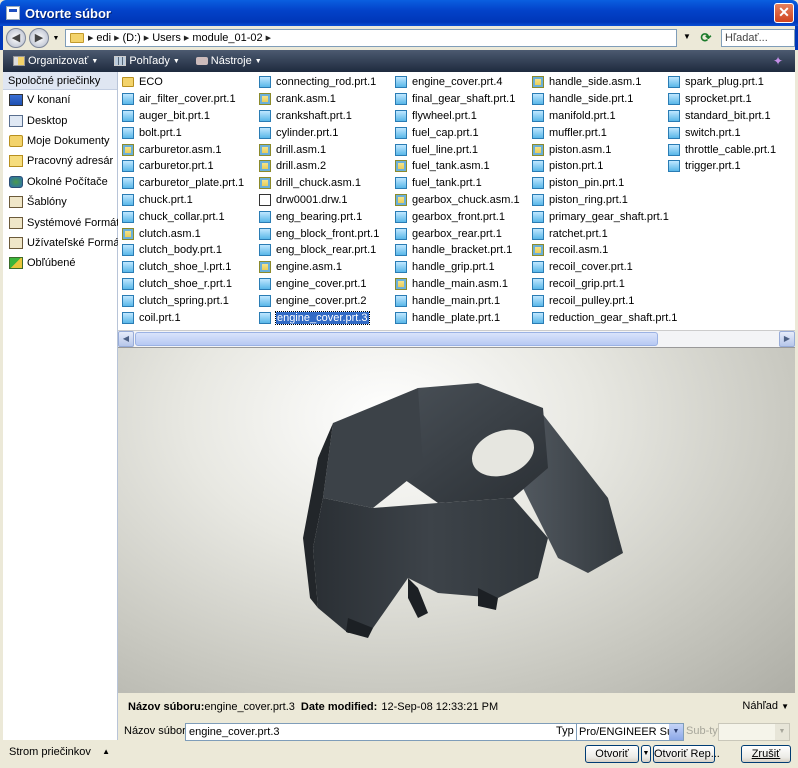 The height and width of the screenshot is (768, 798). What do you see at coordinates (39, 38) in the screenshot?
I see `forward-button: ▶` at bounding box center [39, 38].